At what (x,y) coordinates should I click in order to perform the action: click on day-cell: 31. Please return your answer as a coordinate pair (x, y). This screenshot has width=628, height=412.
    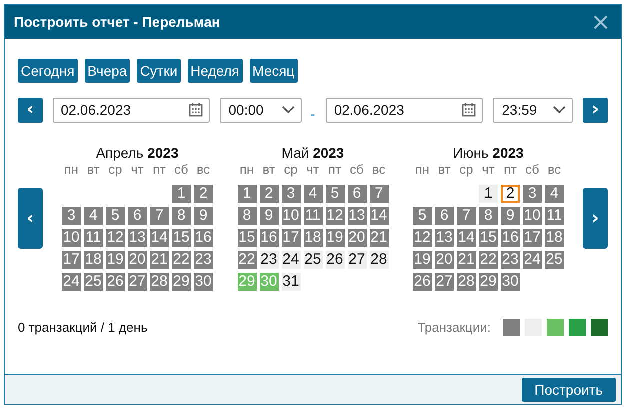
    Looking at the image, I should click on (291, 282).